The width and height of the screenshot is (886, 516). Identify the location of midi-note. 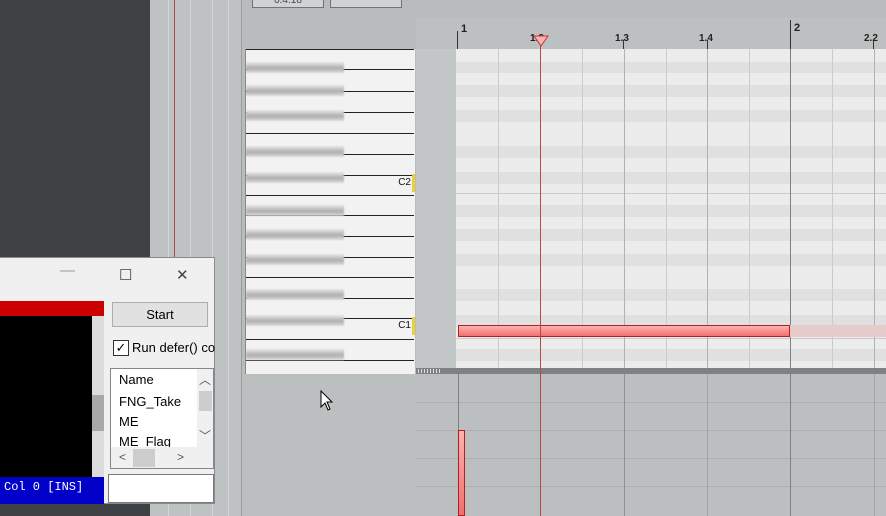
(624, 331).